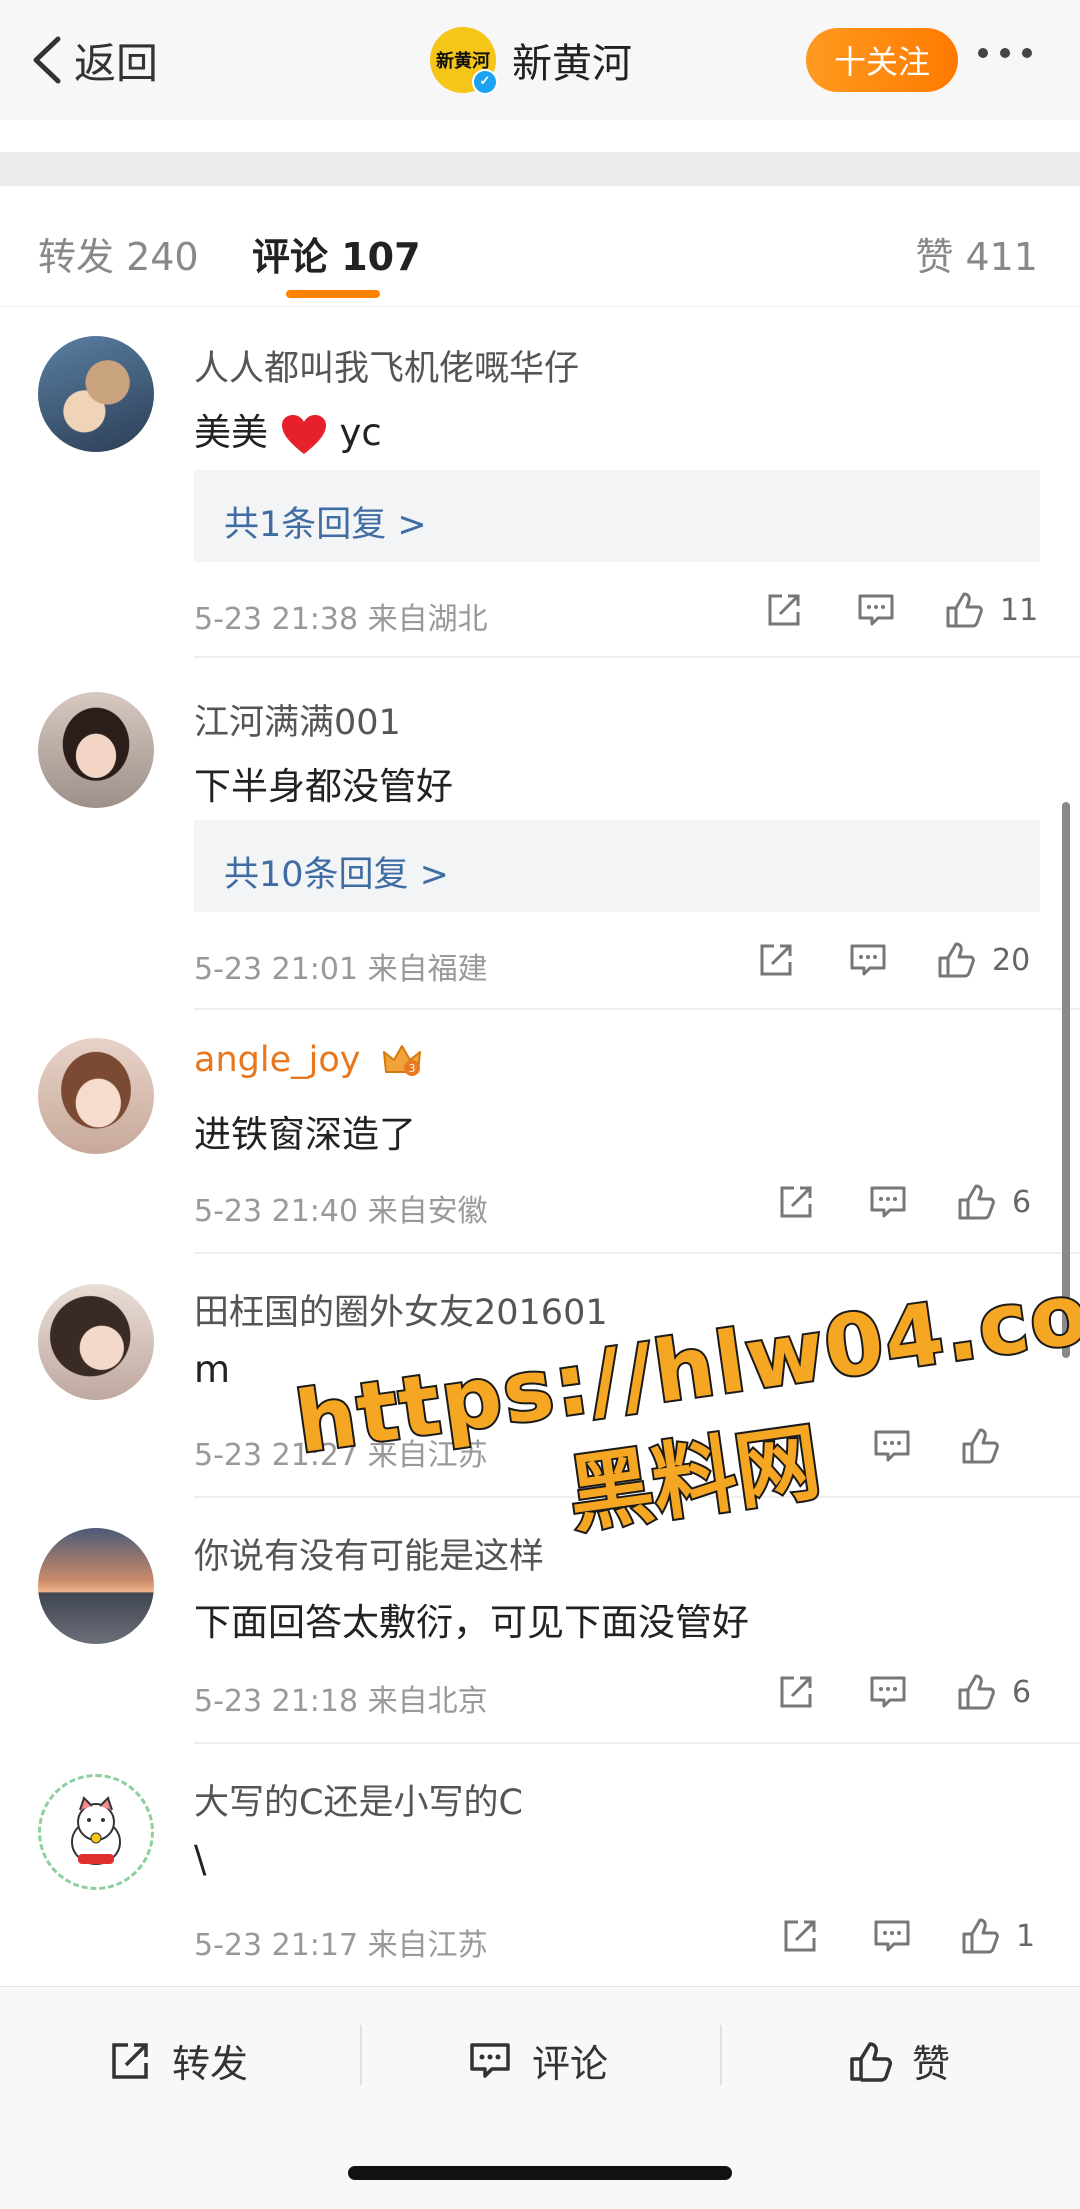 The width and height of the screenshot is (1080, 2209). I want to click on replies-box: 共10条回复 >, so click(617, 866).